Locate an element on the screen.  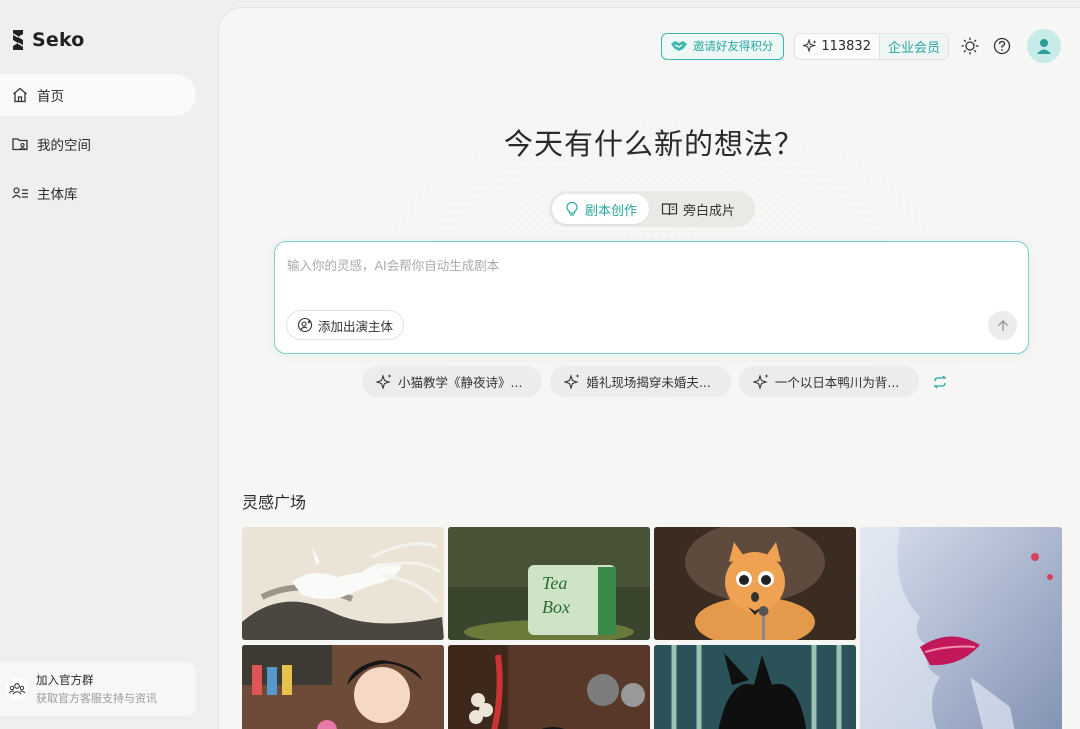
sidebar-item-label: 主体库 is located at coordinates (57, 195).